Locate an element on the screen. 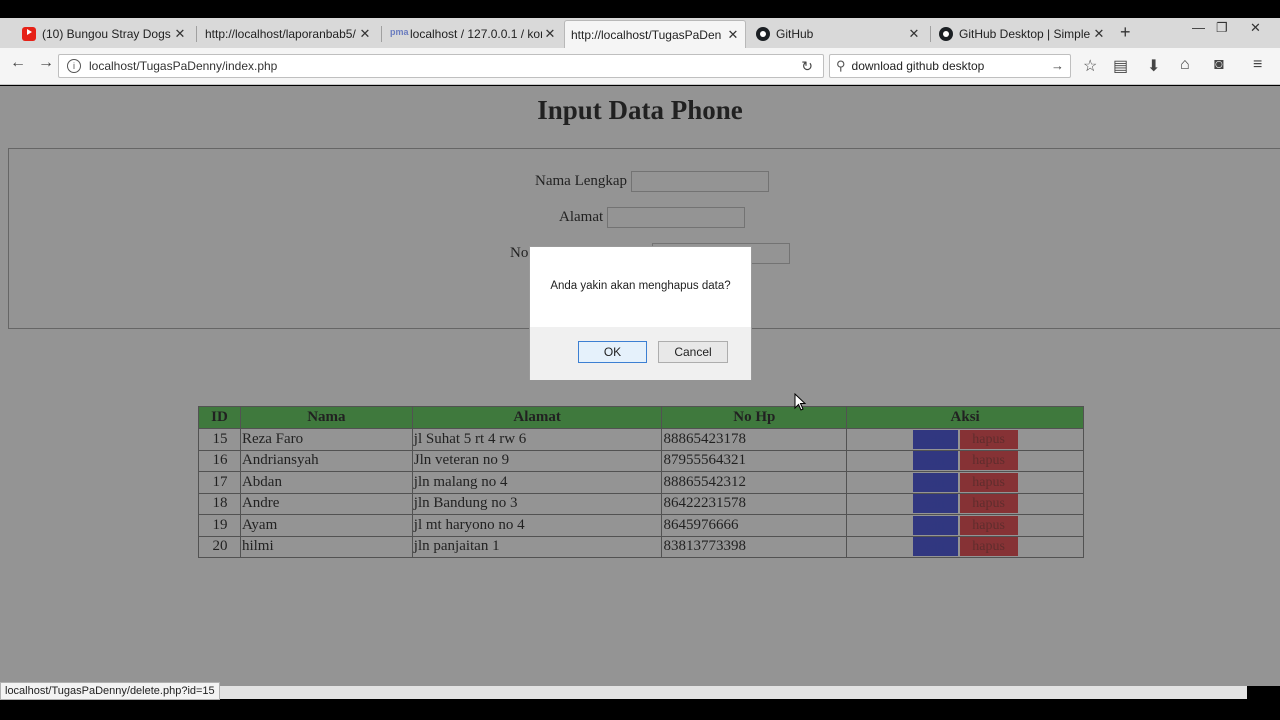 This screenshot has width=1280, height=720. cell-nama: Andriansyah is located at coordinates (326, 460).